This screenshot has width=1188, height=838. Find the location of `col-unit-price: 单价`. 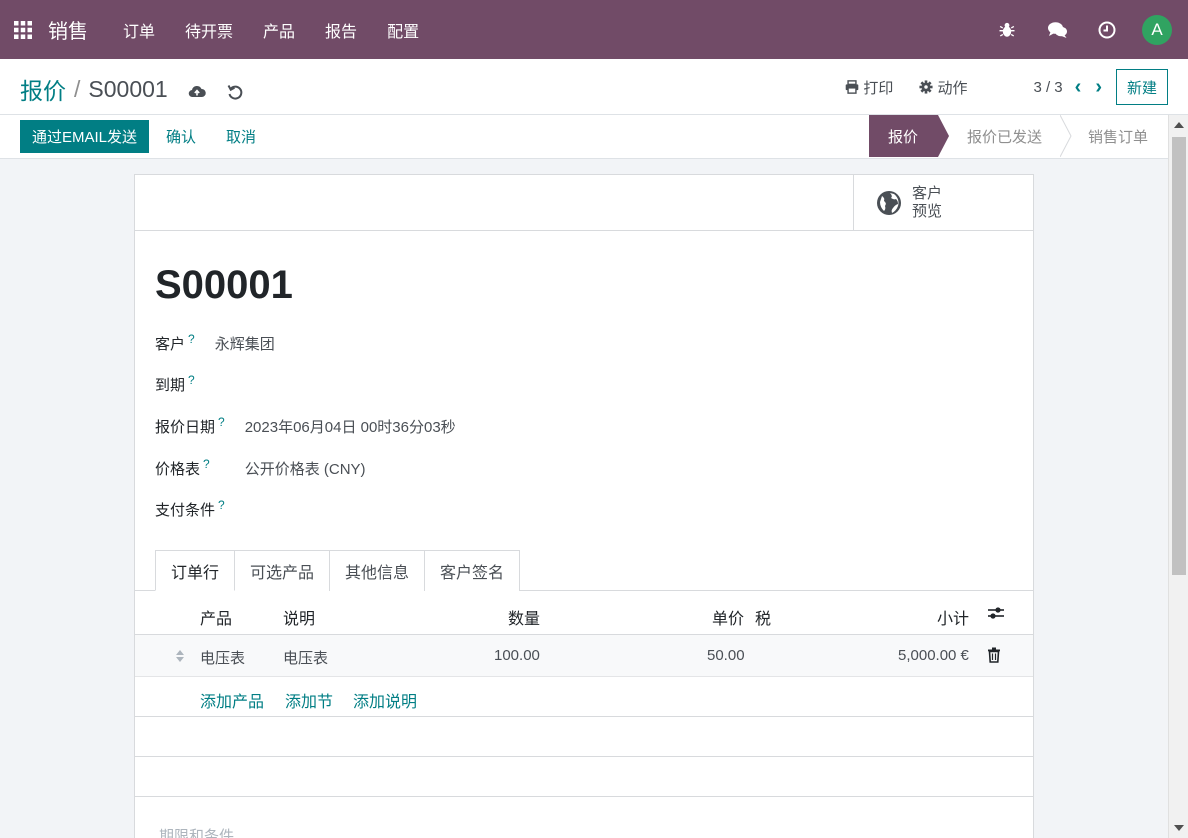

col-unit-price: 单价 is located at coordinates (728, 617).